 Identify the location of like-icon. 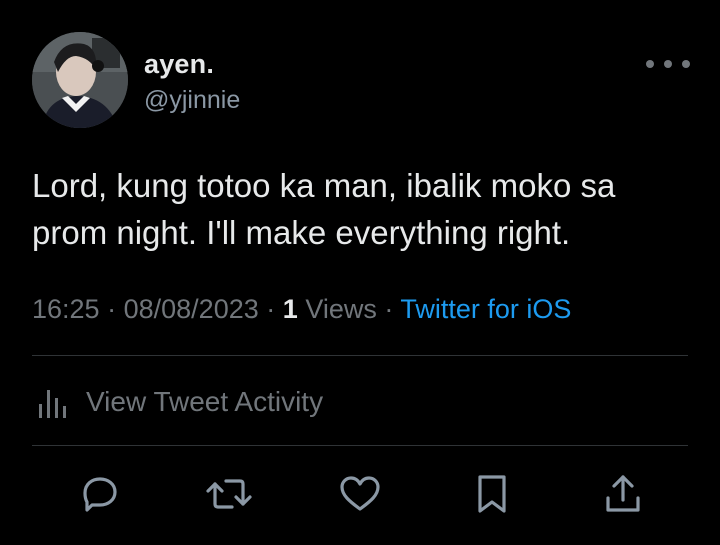
(360, 493).